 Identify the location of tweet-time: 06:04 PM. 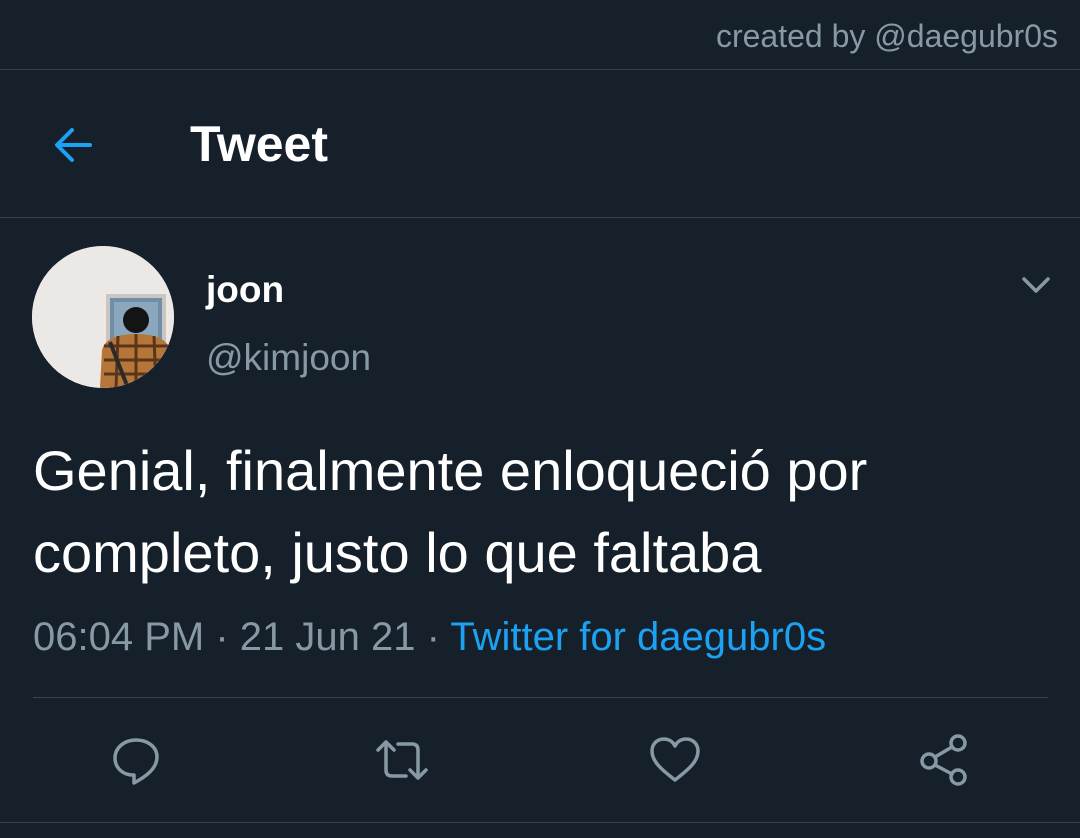
(119, 637).